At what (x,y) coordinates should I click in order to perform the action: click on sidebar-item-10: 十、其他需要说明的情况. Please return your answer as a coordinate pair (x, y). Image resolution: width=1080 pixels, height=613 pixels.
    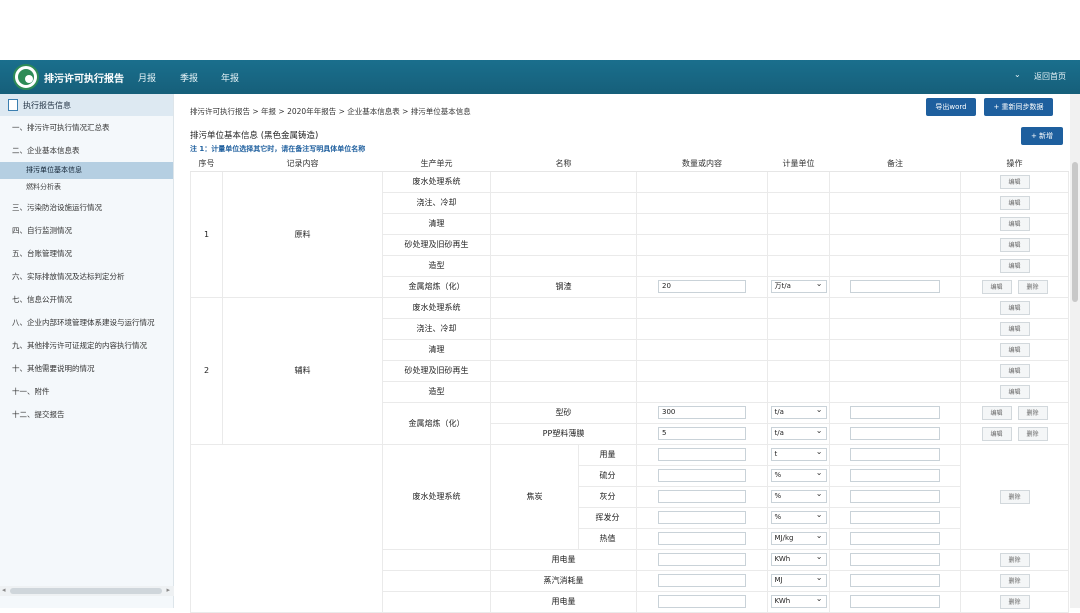
    Looking at the image, I should click on (86, 368).